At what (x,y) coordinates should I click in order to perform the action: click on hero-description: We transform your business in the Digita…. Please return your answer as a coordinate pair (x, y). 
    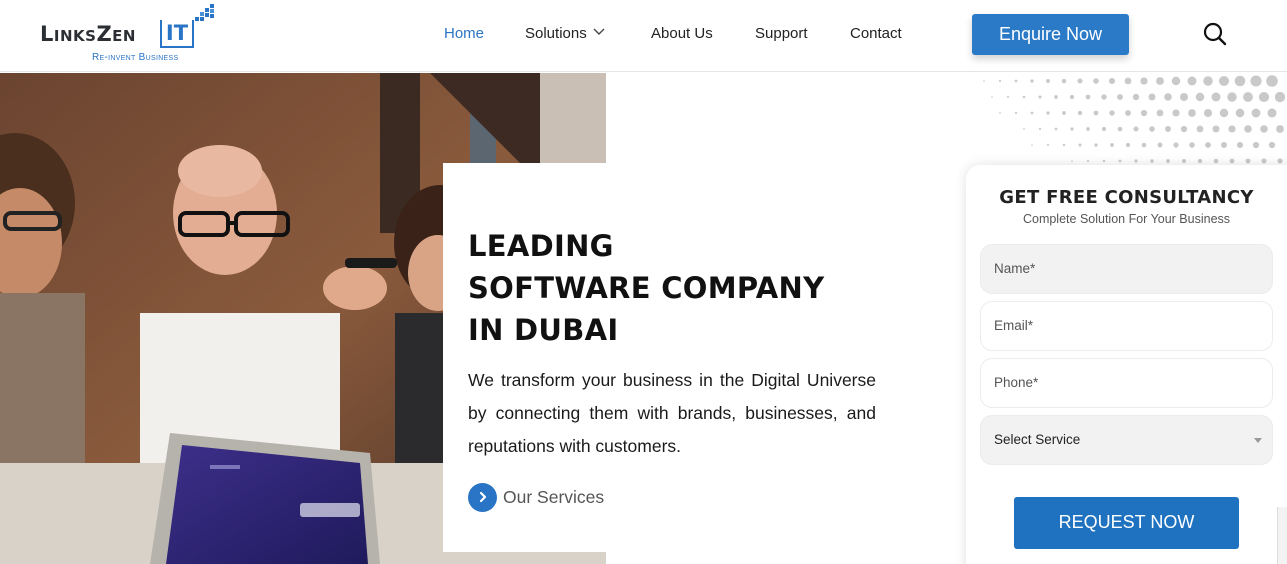
    Looking at the image, I should click on (672, 413).